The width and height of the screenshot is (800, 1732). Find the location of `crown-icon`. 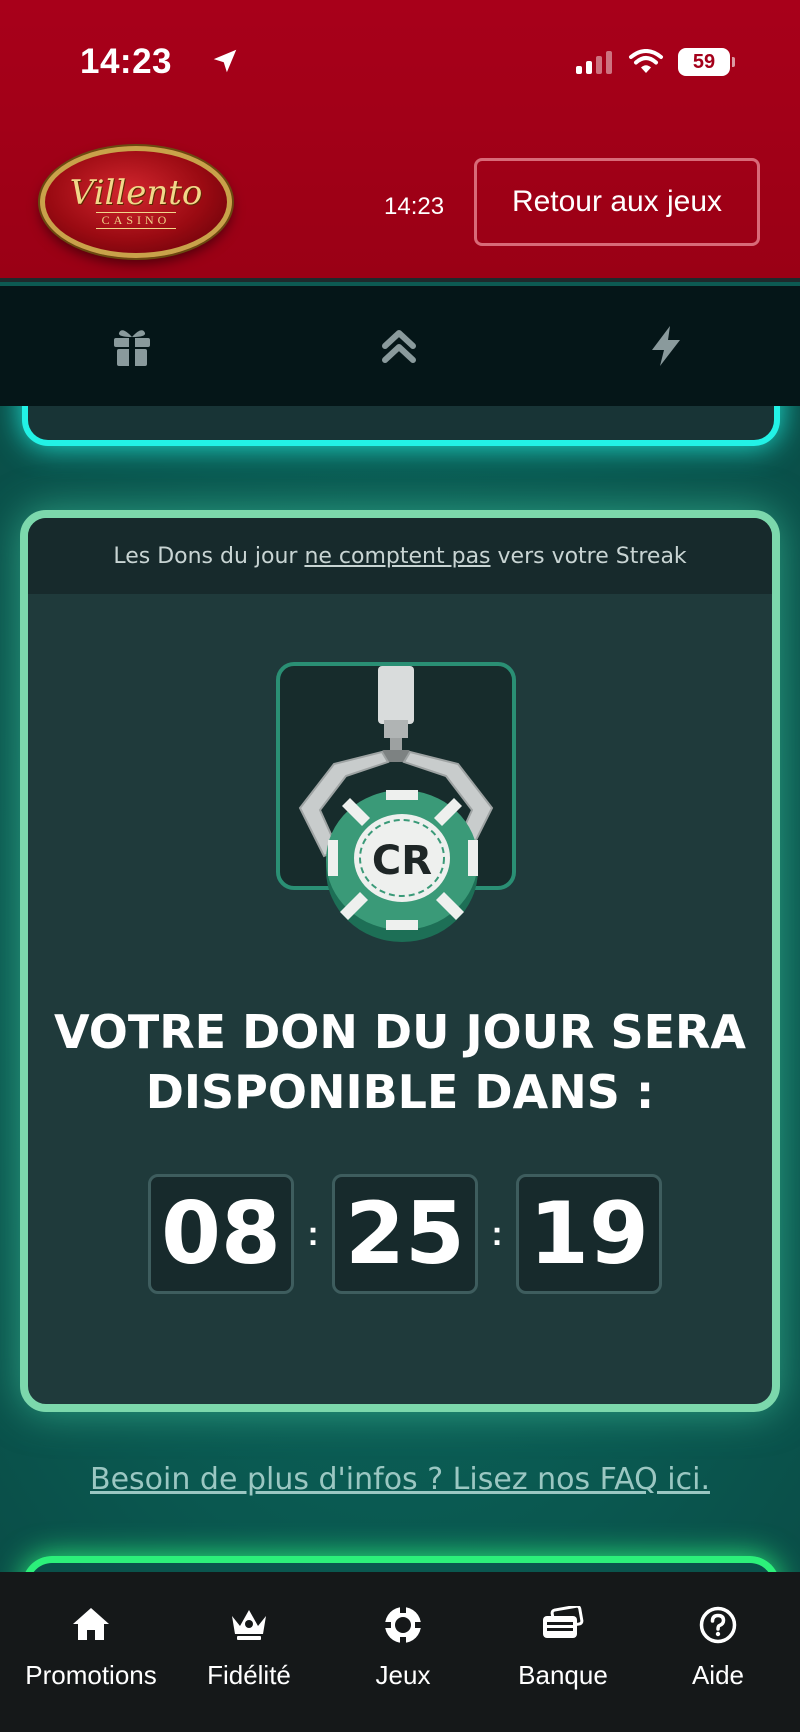

crown-icon is located at coordinates (249, 1625).